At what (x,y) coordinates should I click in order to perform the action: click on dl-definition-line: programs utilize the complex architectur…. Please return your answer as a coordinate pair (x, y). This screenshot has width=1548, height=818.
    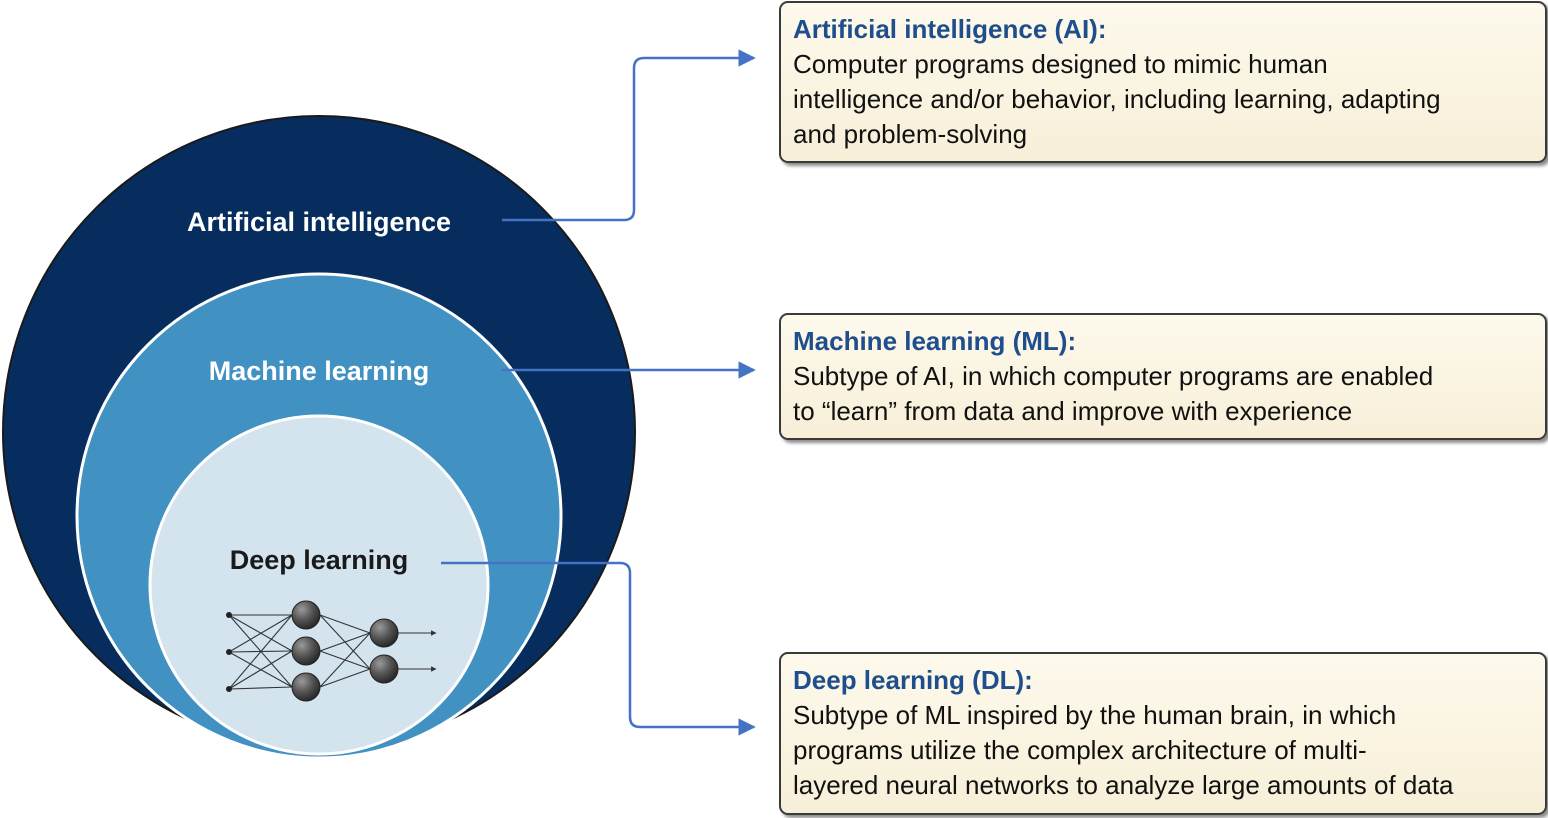
    Looking at the image, I should click on (1080, 750).